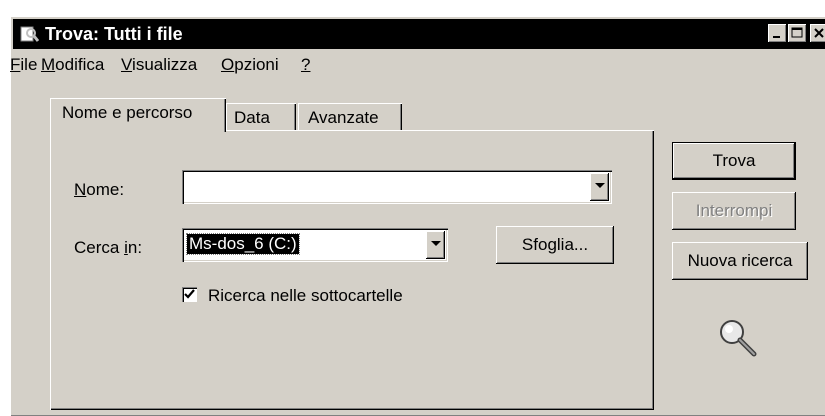 The width and height of the screenshot is (825, 416). Describe the element at coordinates (777, 33) in the screenshot. I see `minimize-button` at that location.